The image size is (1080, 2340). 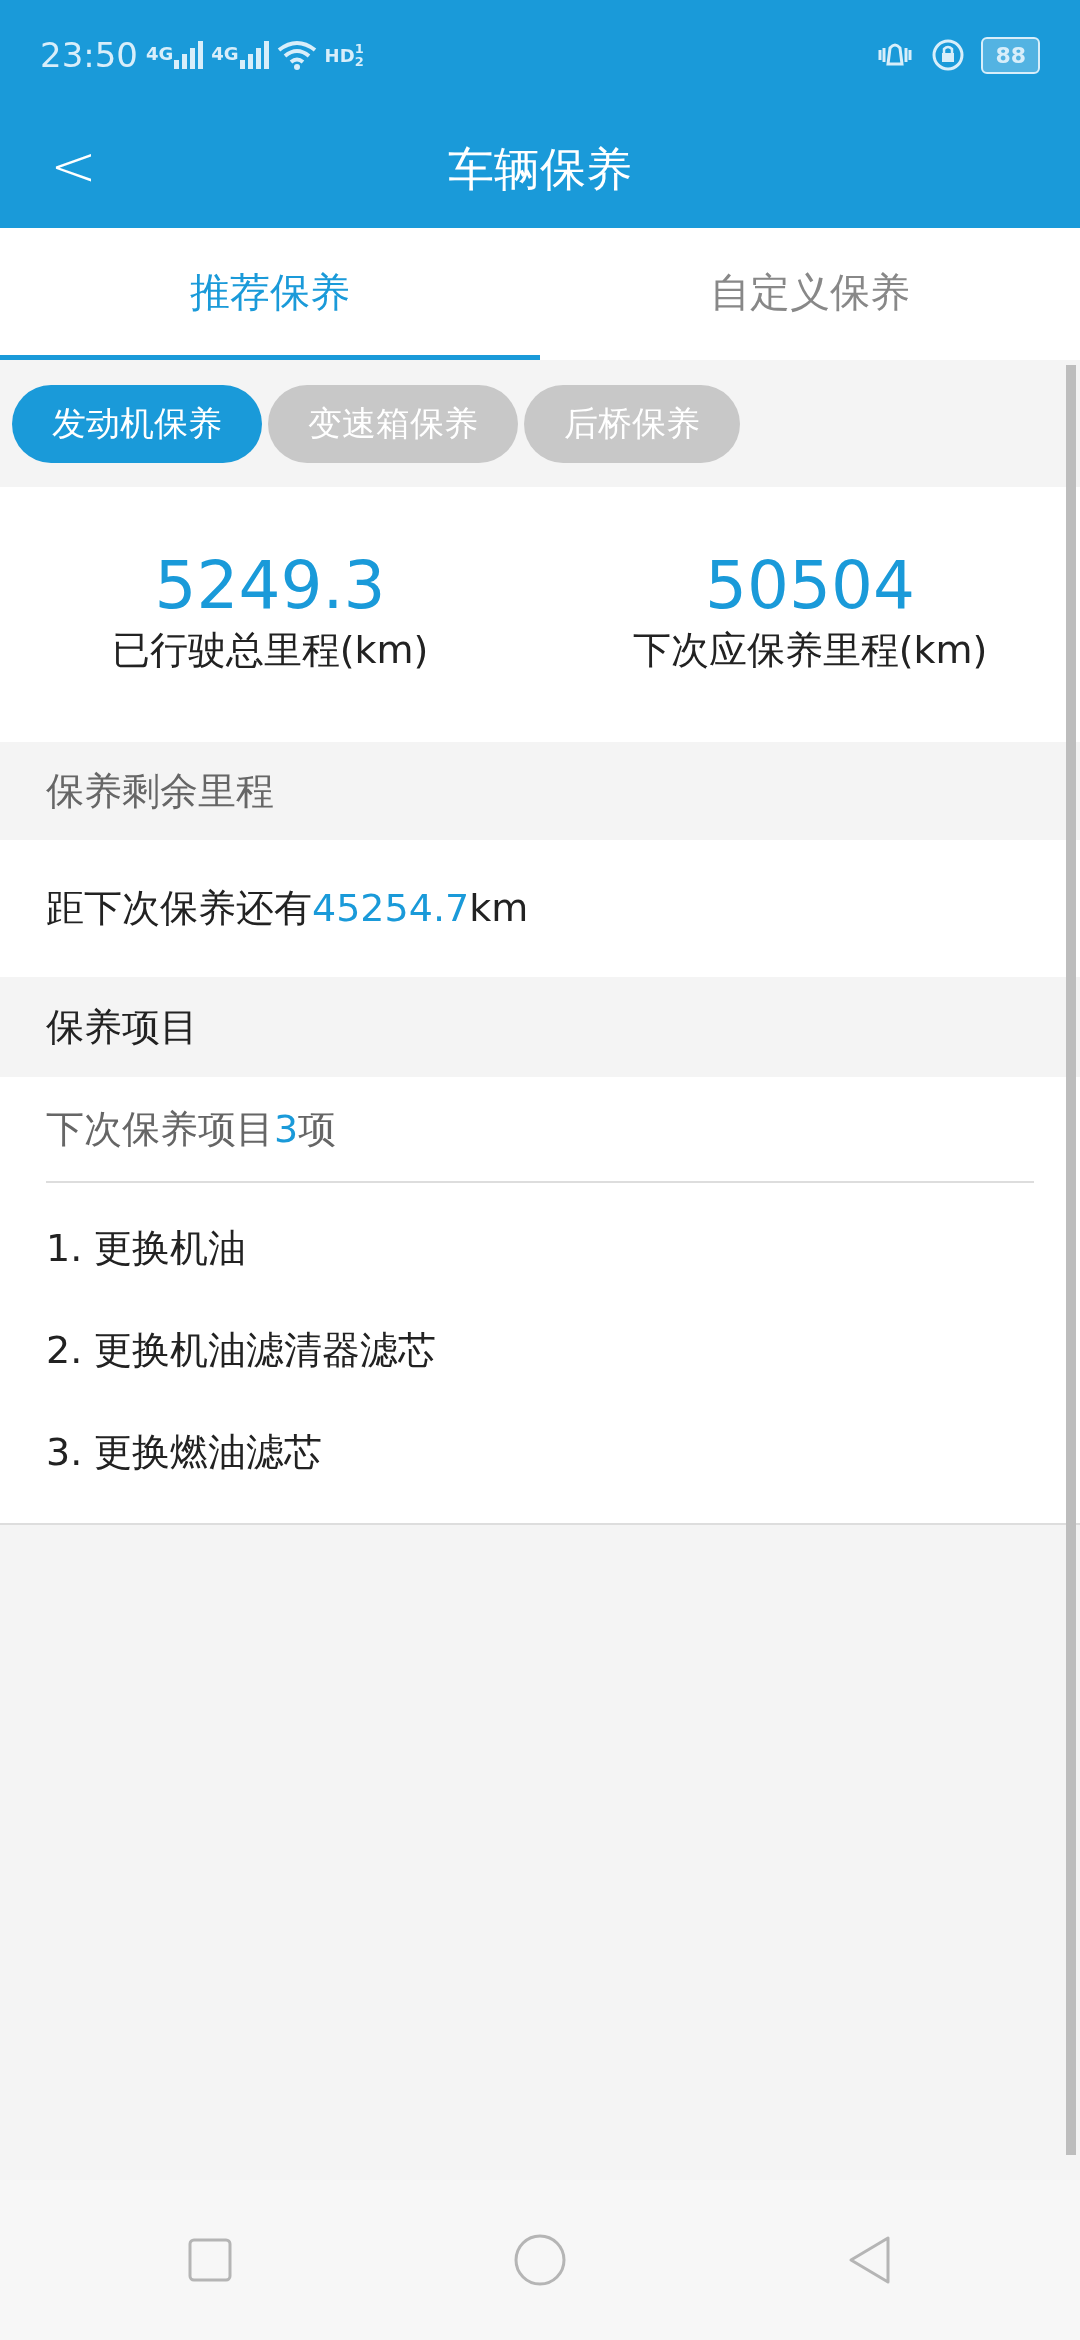 I want to click on page-title: 车辆保养, so click(x=540, y=169).